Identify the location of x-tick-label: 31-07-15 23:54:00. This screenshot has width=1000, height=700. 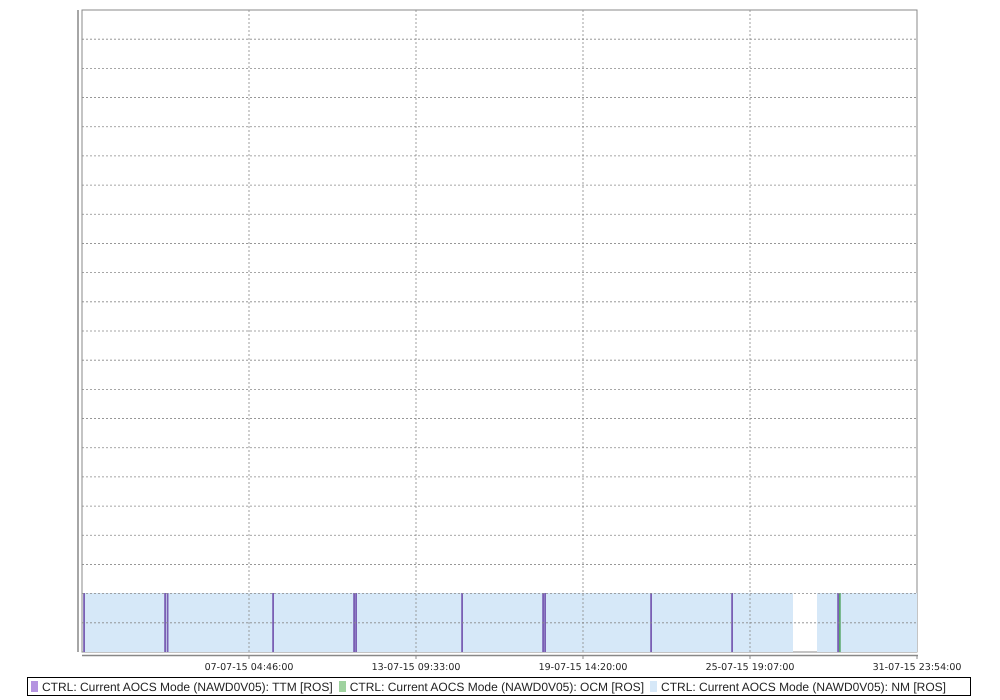
(917, 667).